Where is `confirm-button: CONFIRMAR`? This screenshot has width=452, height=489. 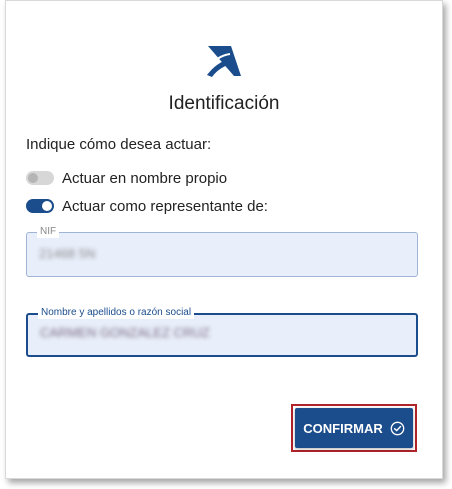
confirm-button: CONFIRMAR is located at coordinates (354, 428).